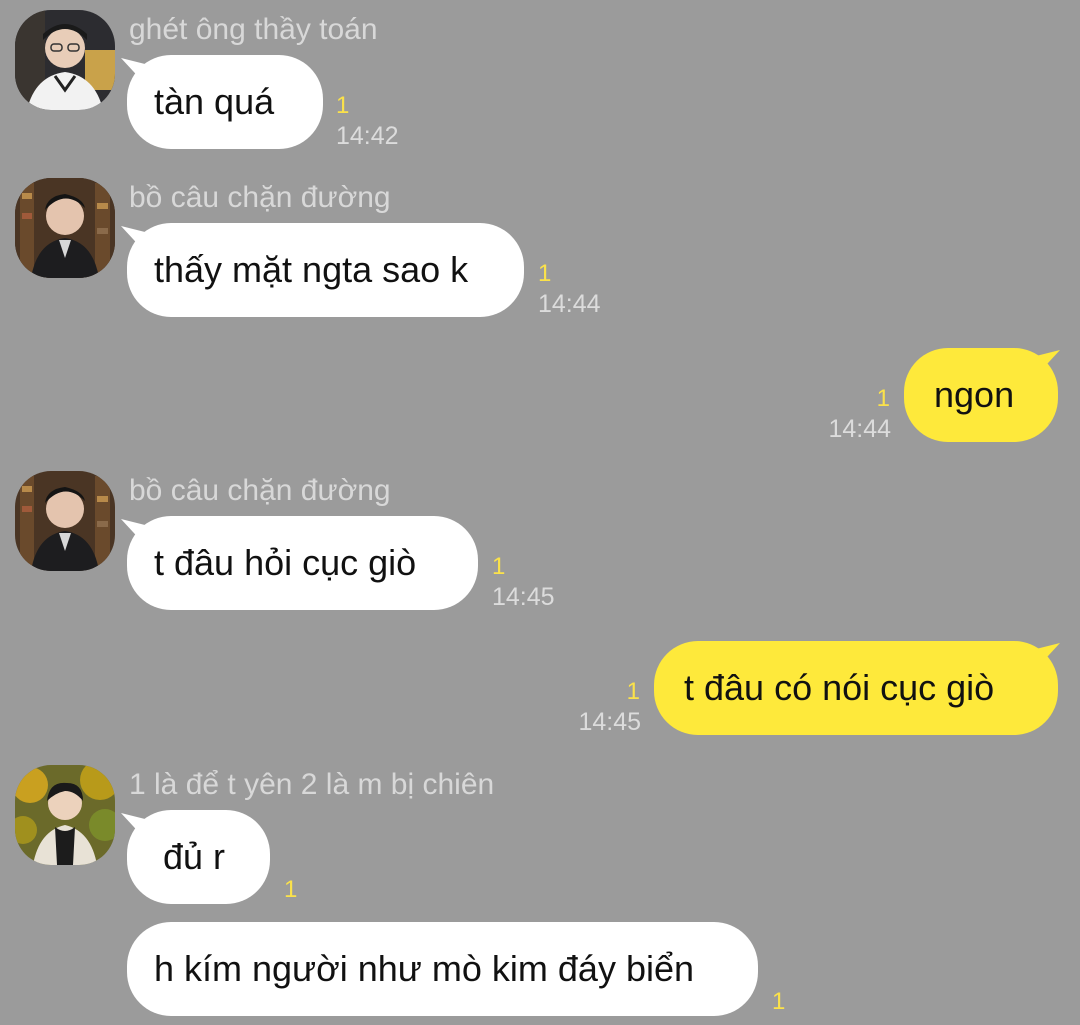 This screenshot has width=1080, height=1025. Describe the element at coordinates (442, 969) in the screenshot. I see `message-bubble: h kím người như mò kim đáy biển` at that location.